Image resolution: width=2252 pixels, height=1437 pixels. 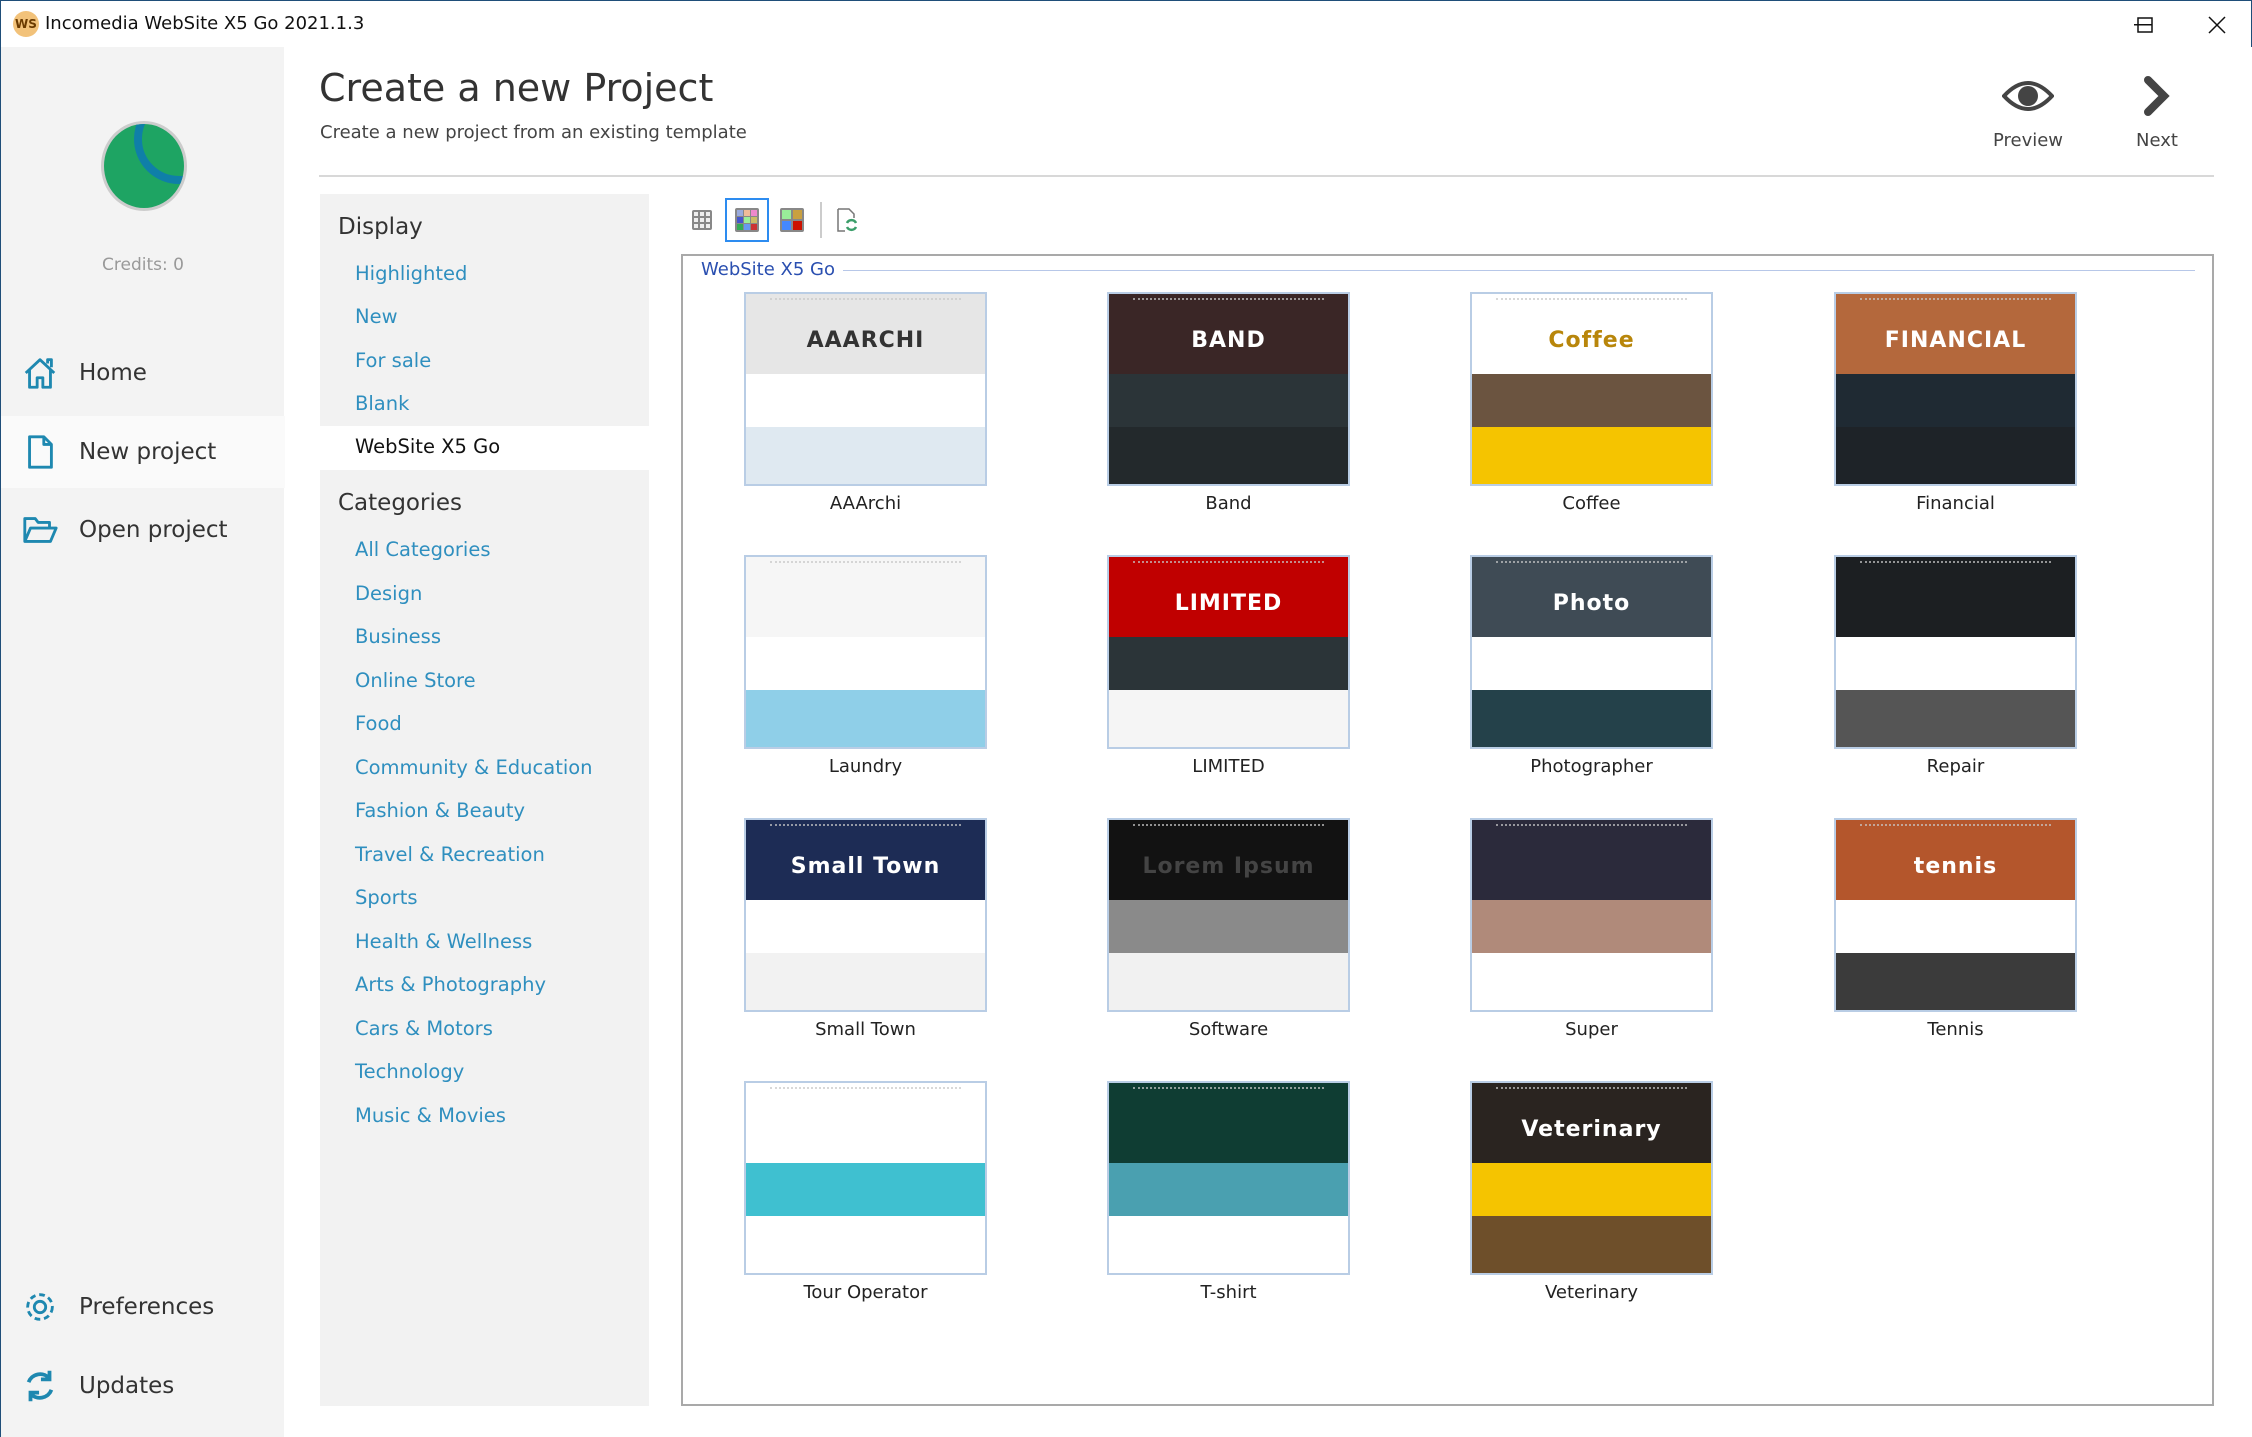 What do you see at coordinates (147, 1307) in the screenshot?
I see `nav-preferences-label: Preferences` at bounding box center [147, 1307].